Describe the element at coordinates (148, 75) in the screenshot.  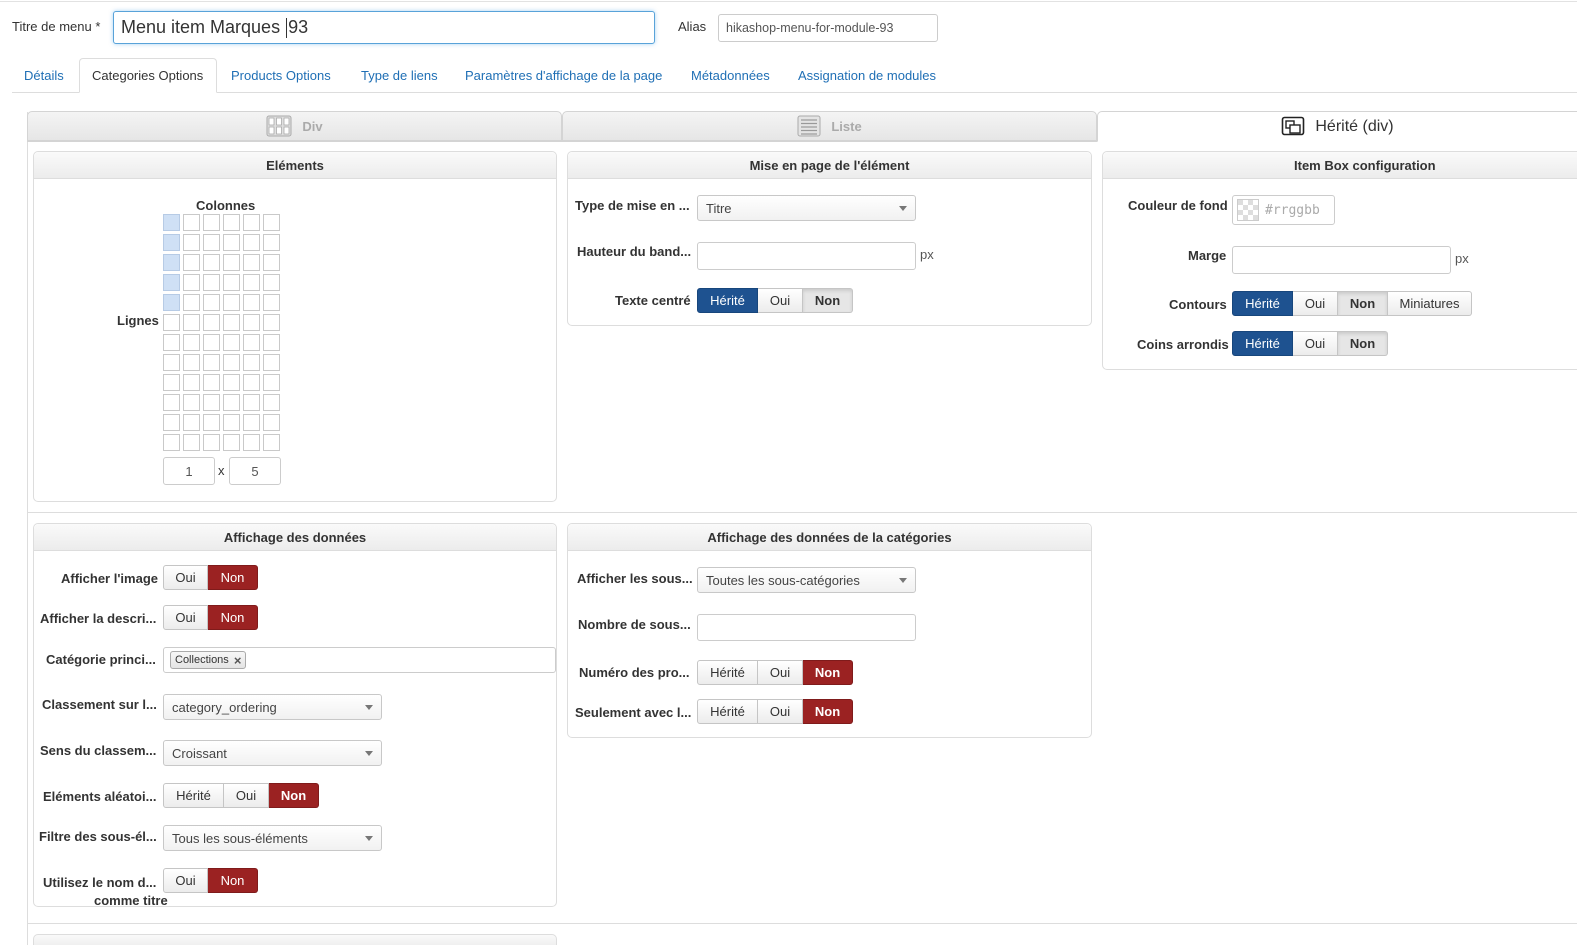
I see `tab-categories-options: Categories Options` at that location.